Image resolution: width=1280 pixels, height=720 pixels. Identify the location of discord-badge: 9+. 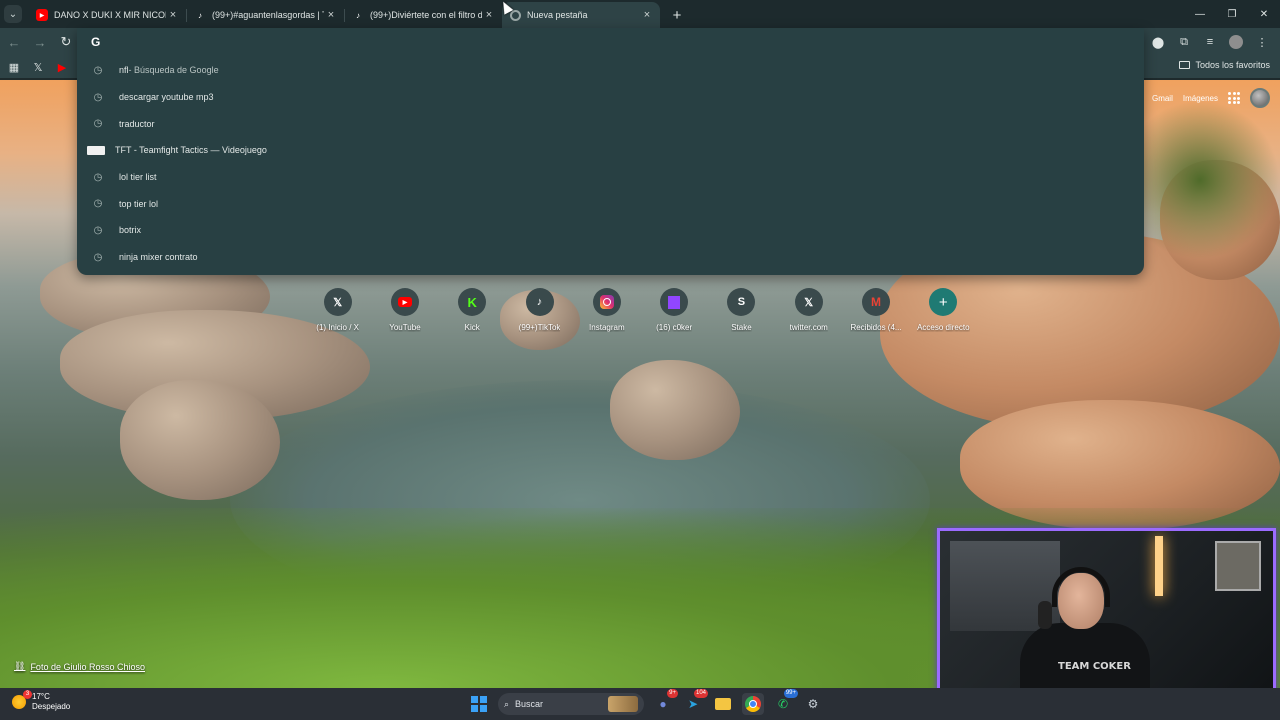
(672, 693).